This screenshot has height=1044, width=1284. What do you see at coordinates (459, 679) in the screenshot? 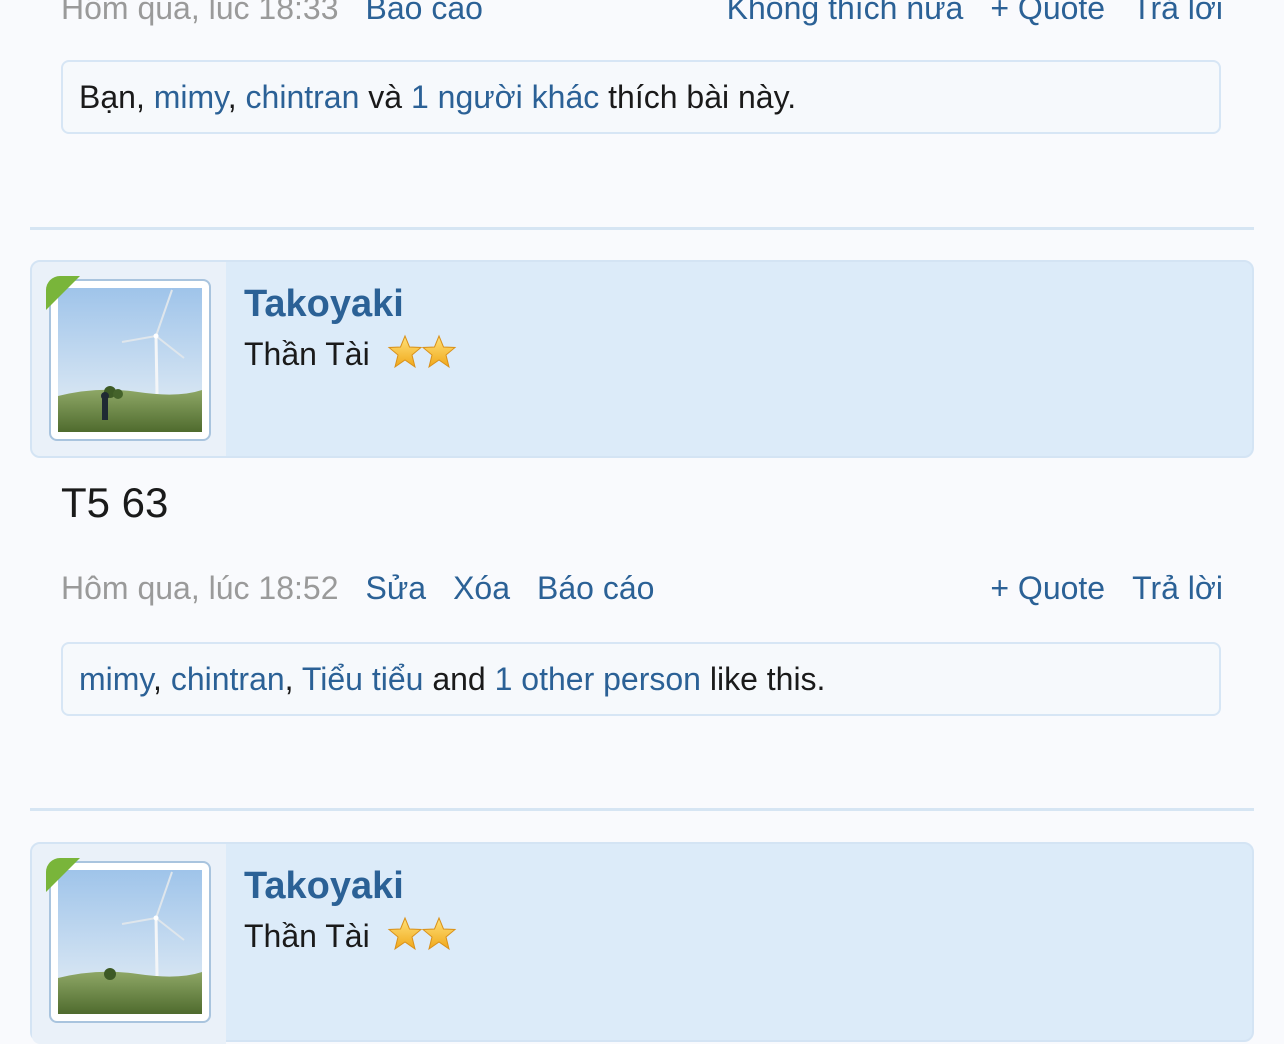
I see `likes-conj: and` at bounding box center [459, 679].